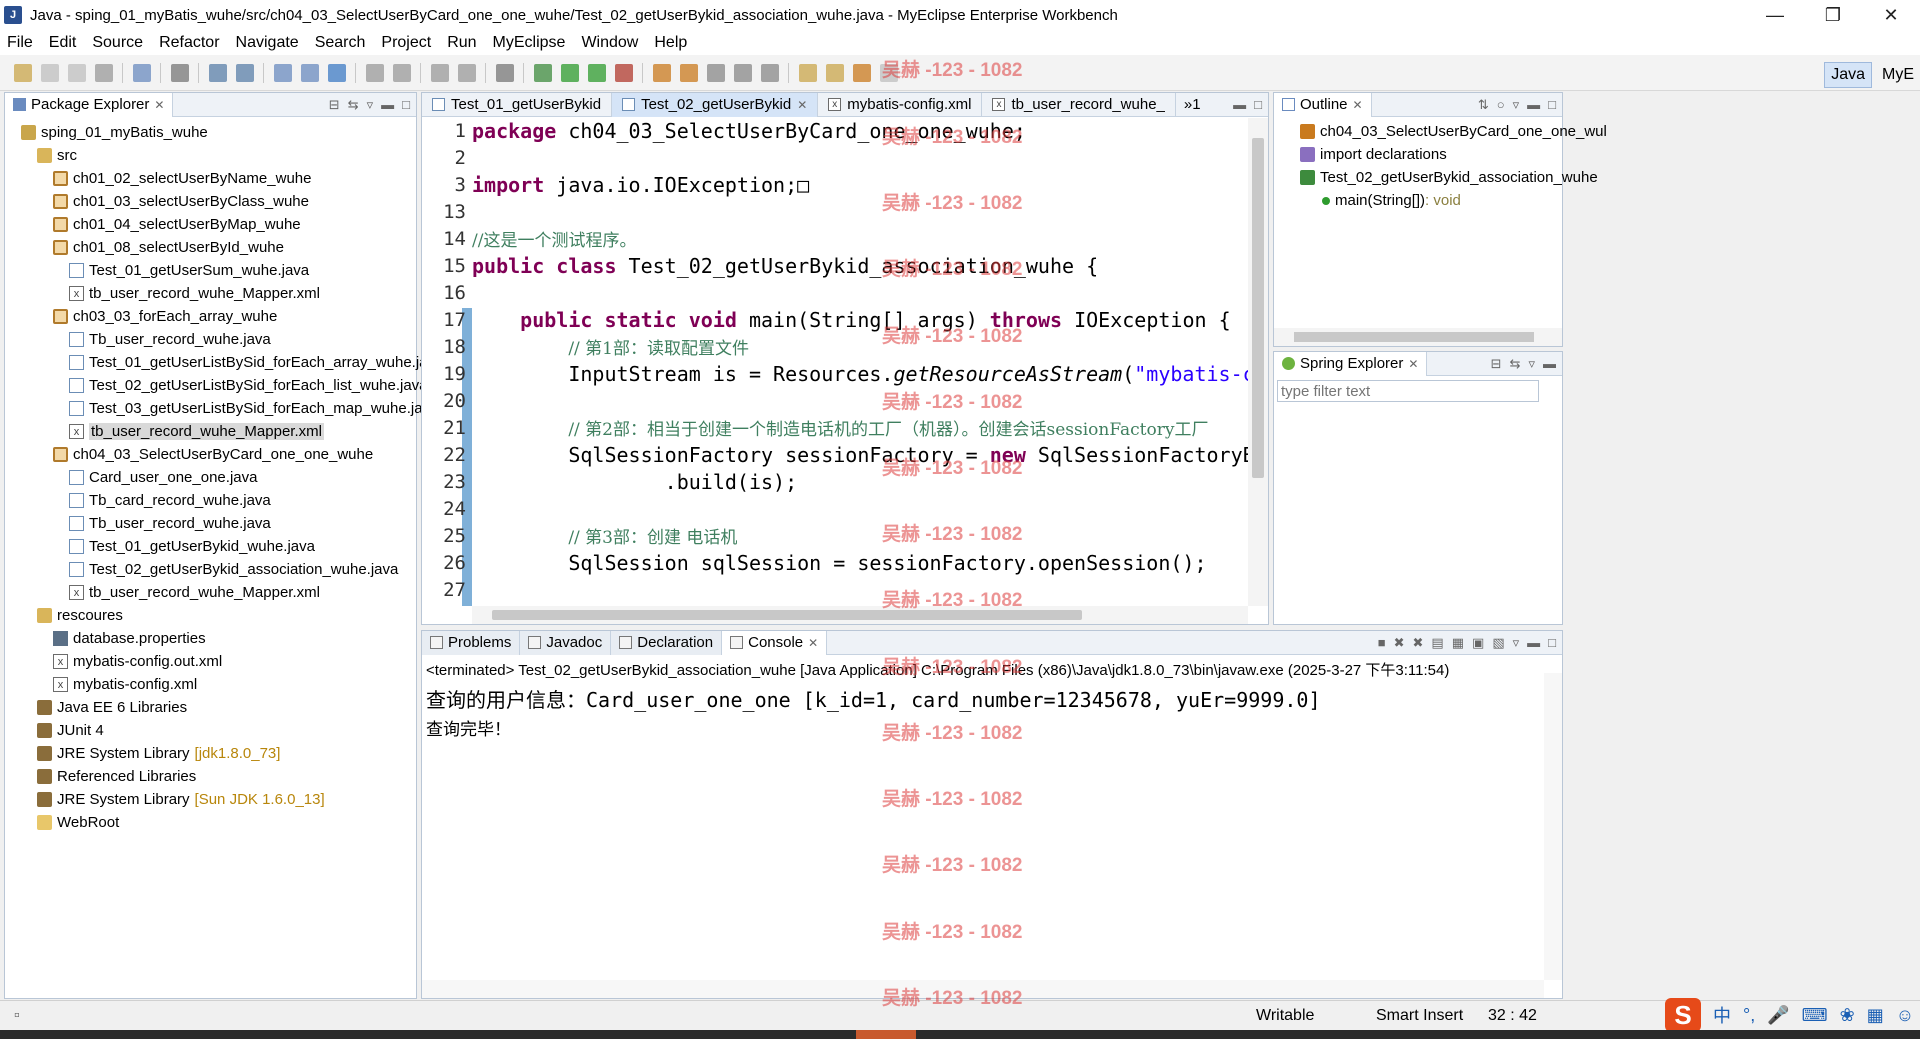  Describe the element at coordinates (461, 43) in the screenshot. I see `menu-run: Run` at that location.